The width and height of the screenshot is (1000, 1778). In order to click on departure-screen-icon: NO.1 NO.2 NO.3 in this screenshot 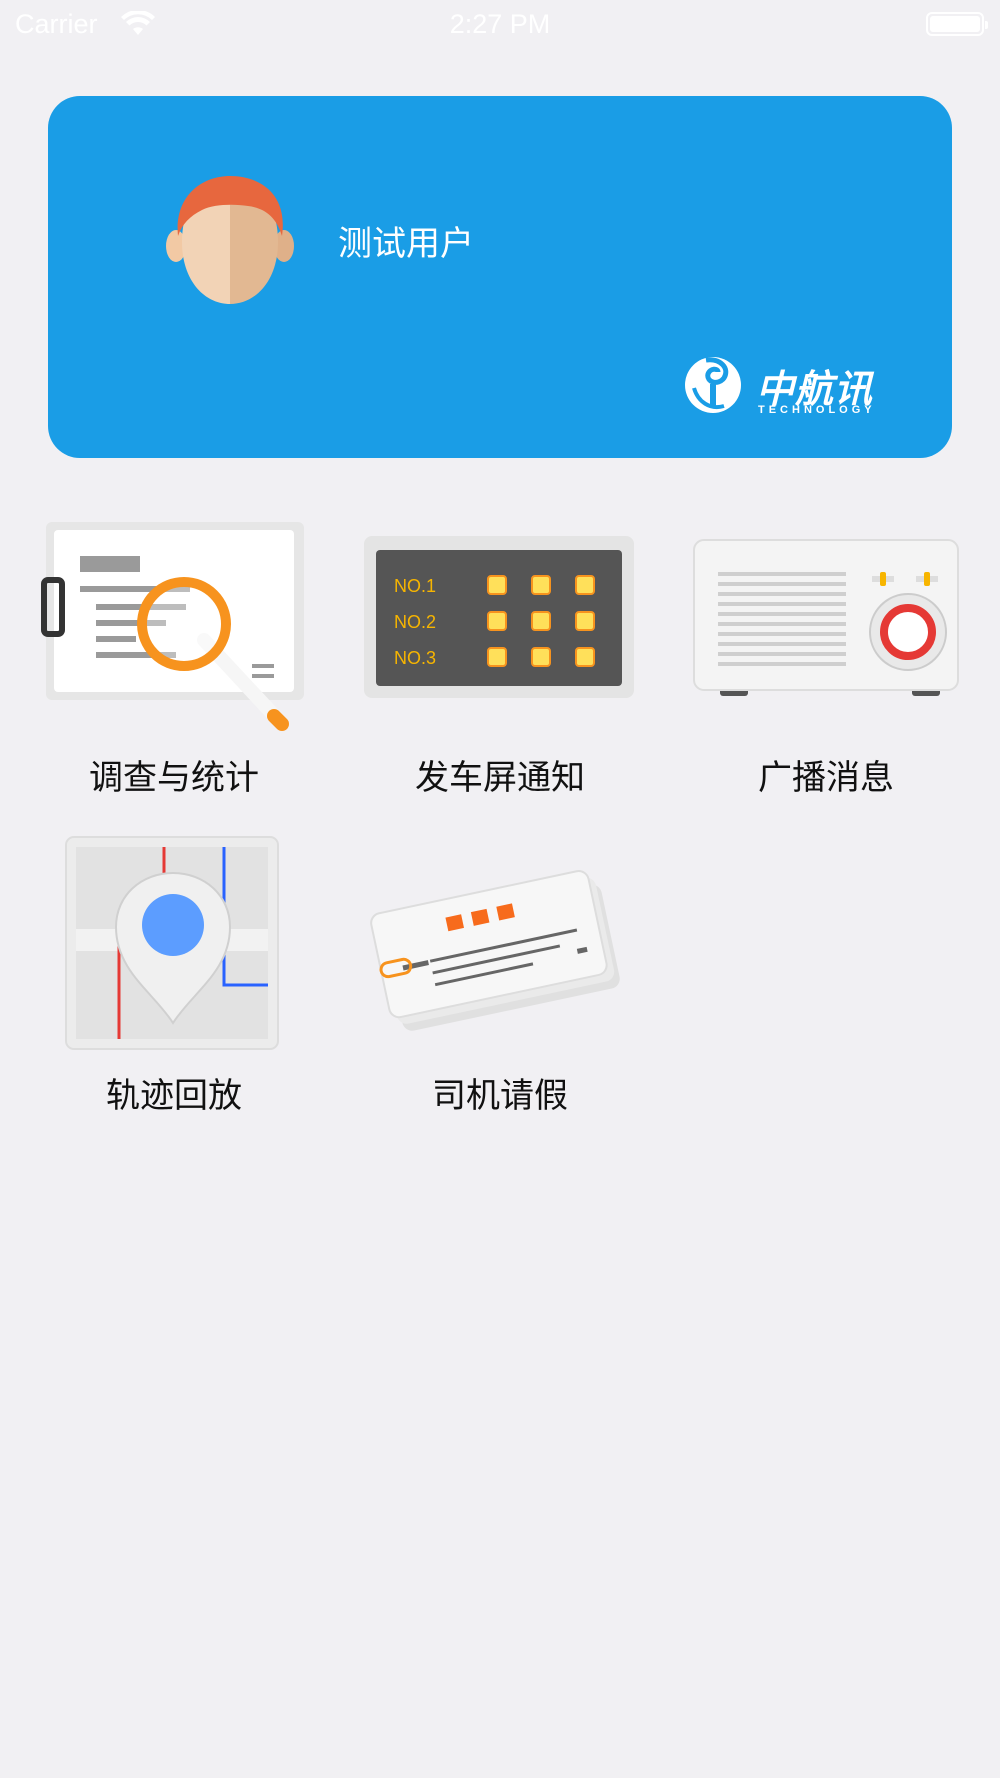, I will do `click(499, 617)`.